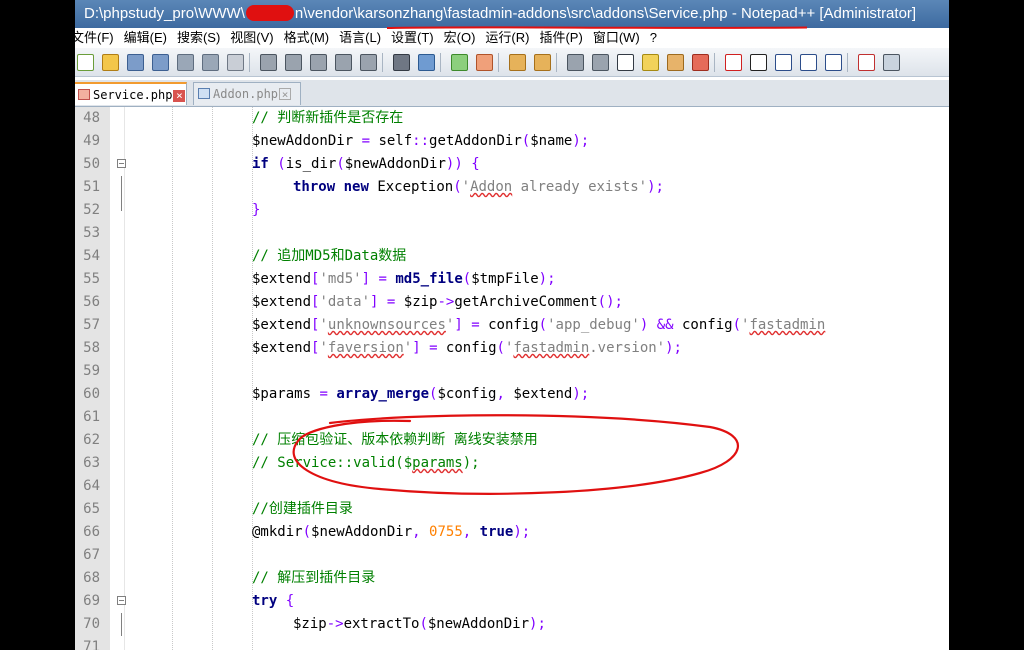 The width and height of the screenshot is (1024, 650). What do you see at coordinates (404, 279) in the screenshot?
I see `code-text: $extend['md5'] = md5_file($tmpFile);` at bounding box center [404, 279].